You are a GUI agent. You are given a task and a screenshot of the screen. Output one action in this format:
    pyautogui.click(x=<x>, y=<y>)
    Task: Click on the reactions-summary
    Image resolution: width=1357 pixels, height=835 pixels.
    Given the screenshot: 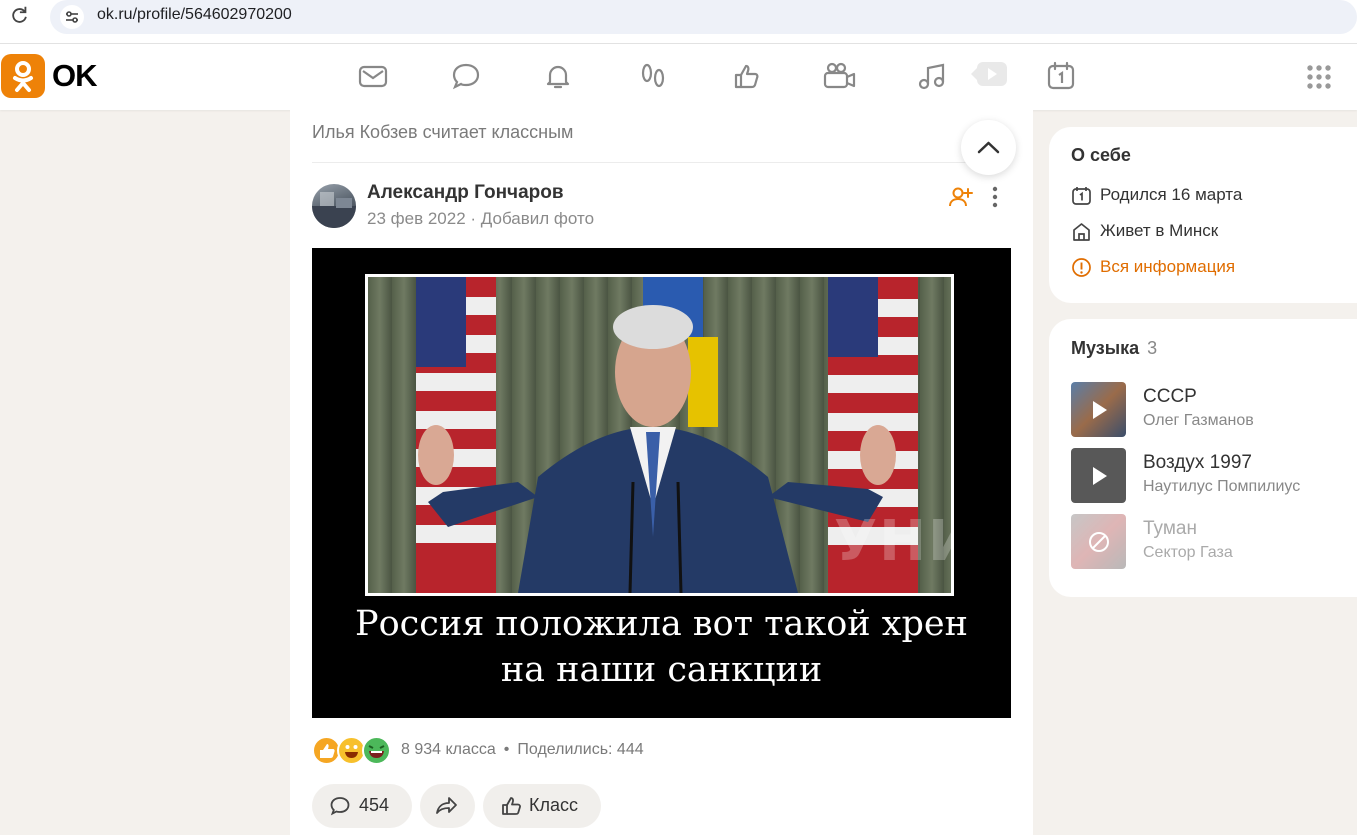 What is the action you would take?
    pyautogui.click(x=352, y=751)
    